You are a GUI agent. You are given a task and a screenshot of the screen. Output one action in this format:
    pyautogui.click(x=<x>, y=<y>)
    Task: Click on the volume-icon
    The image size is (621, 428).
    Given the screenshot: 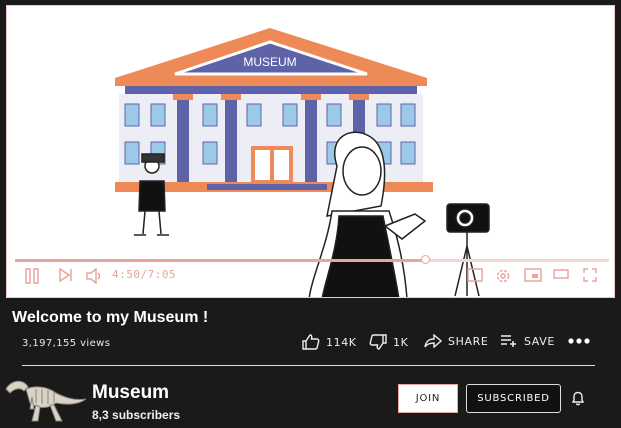 What is the action you would take?
    pyautogui.click(x=93, y=276)
    